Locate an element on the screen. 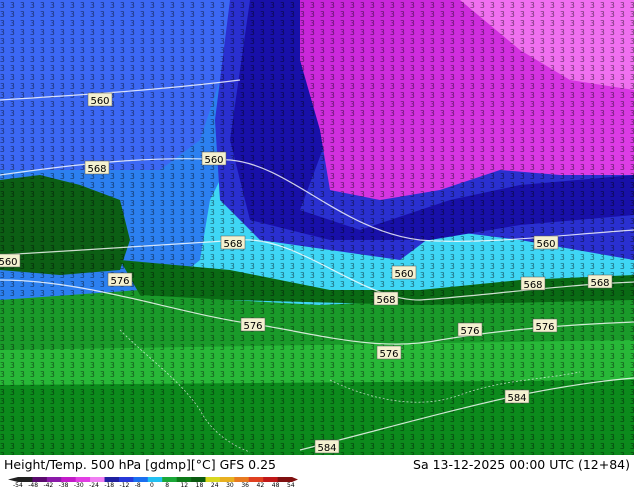 The width and height of the screenshot is (634, 490). colorbar-tick-label: -8 is located at coordinates (137, 485).